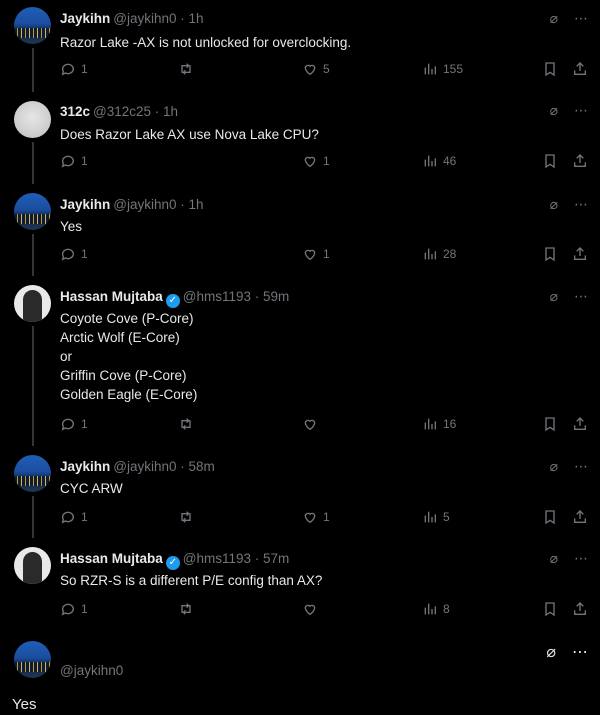 The width and height of the screenshot is (600, 715). I want to click on views-button: 16, so click(439, 424).